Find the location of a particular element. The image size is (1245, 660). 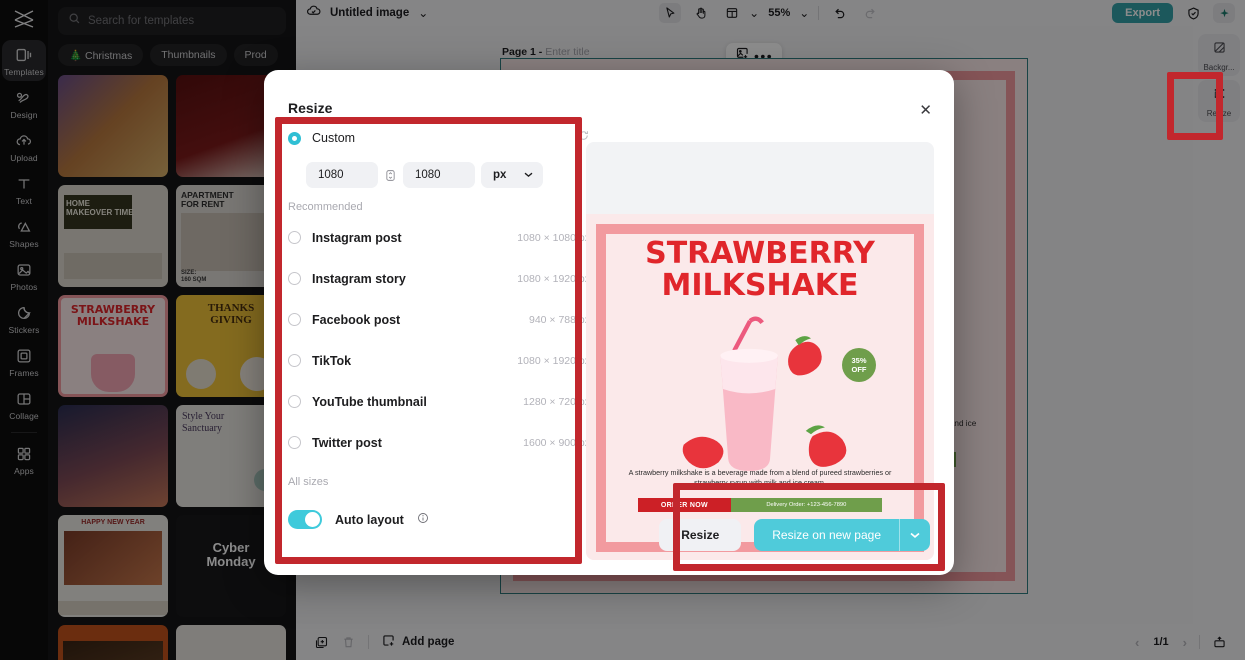

auto-layout-toggle is located at coordinates (305, 519).